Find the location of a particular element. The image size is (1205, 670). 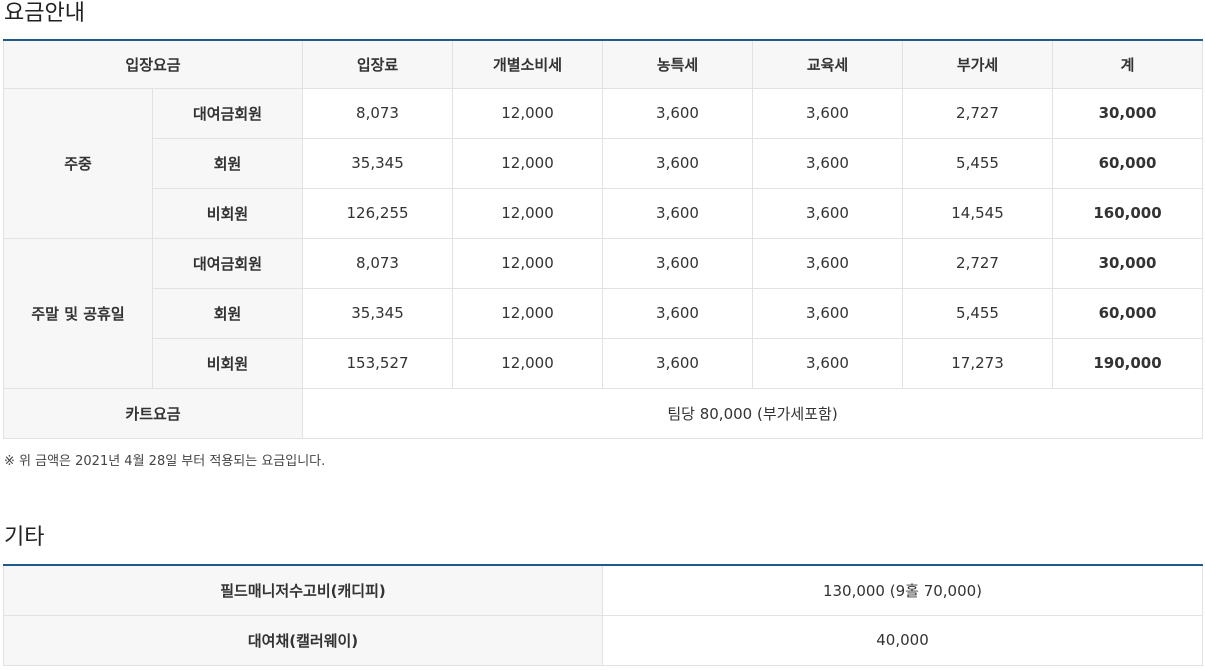

header-edu-tax: 교육세 is located at coordinates (828, 64).